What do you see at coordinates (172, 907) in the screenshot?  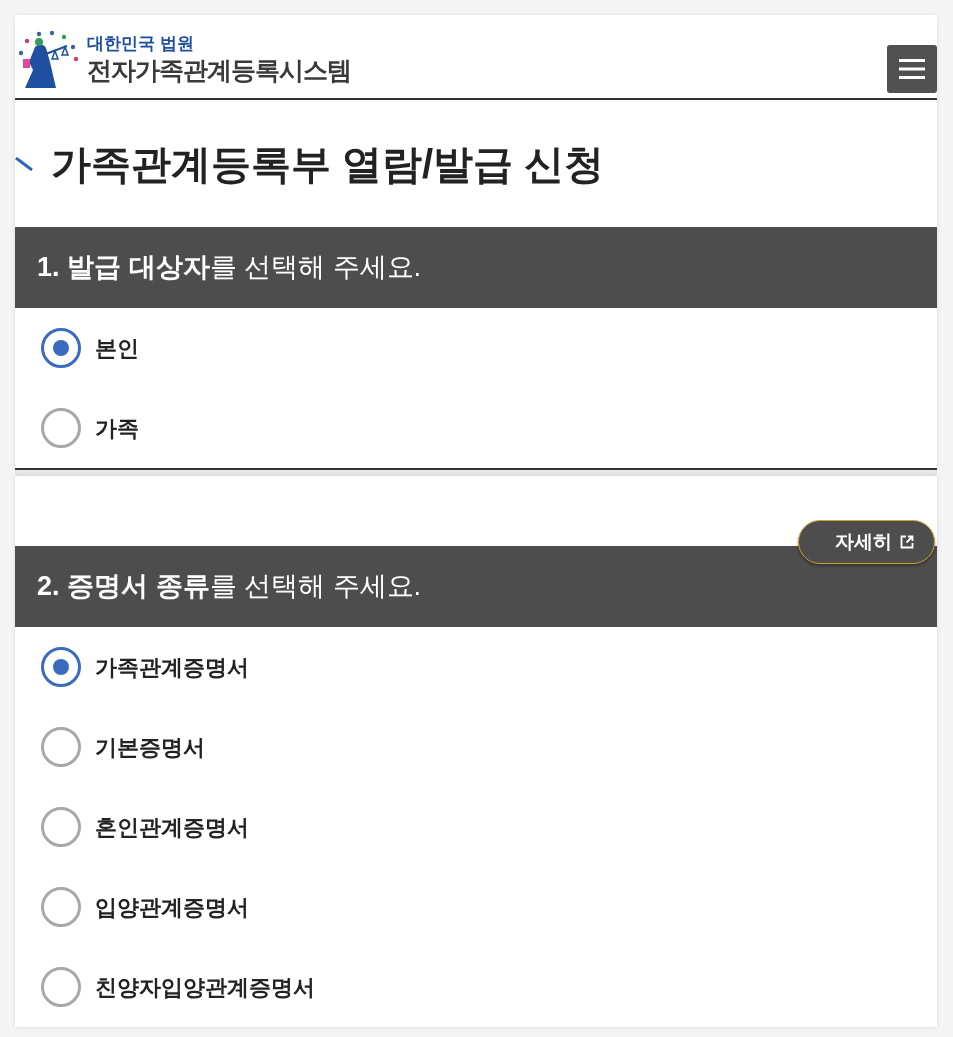 I see `option-label: 입양관계증명서` at bounding box center [172, 907].